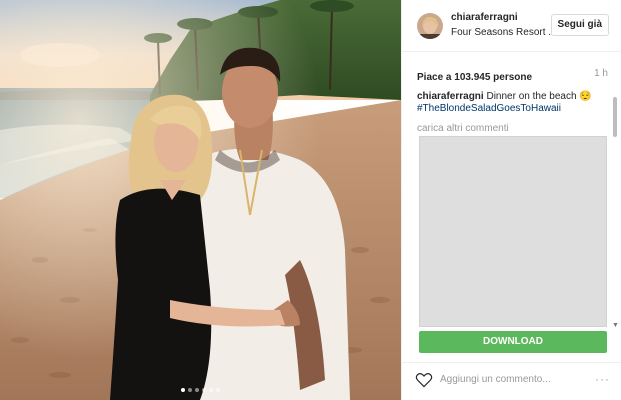  What do you see at coordinates (200, 390) in the screenshot?
I see `carousel-dots` at bounding box center [200, 390].